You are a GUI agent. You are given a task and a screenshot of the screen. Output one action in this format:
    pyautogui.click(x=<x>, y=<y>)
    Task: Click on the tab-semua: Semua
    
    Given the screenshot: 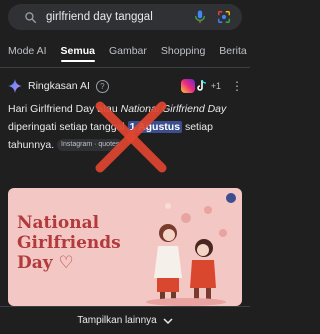 What is the action you would take?
    pyautogui.click(x=78, y=53)
    